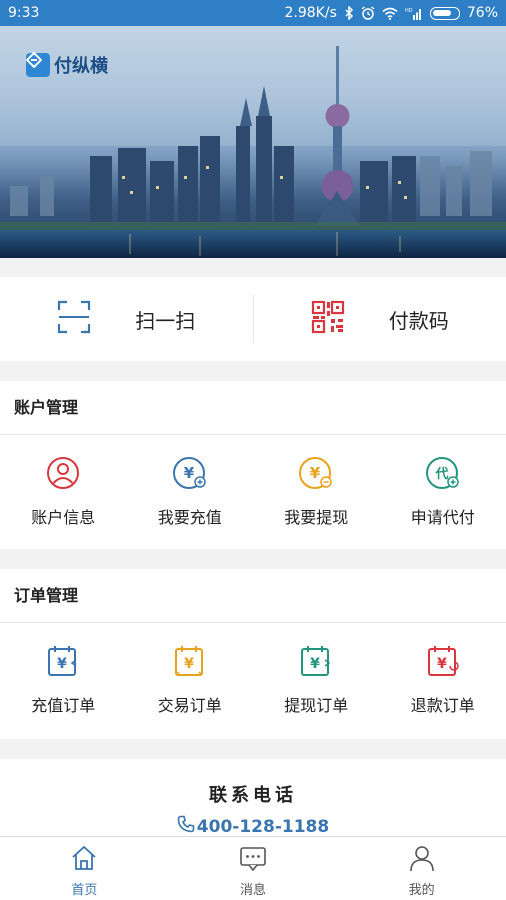 This screenshot has width=506, height=900. I want to click on recharge-icon: ¥, so click(190, 475).